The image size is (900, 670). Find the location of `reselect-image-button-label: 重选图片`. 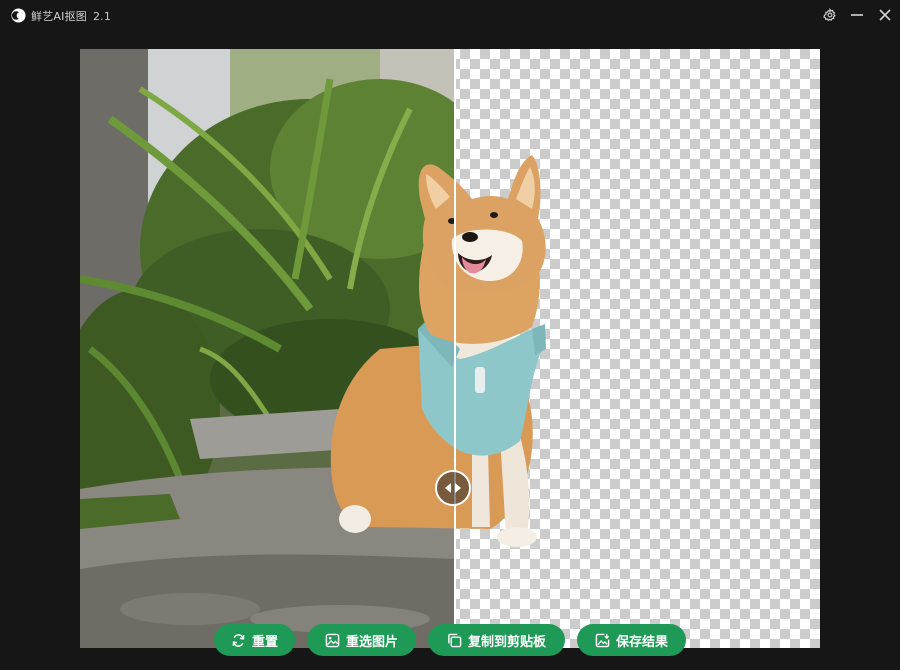

reselect-image-button-label: 重选图片 is located at coordinates (371, 642).